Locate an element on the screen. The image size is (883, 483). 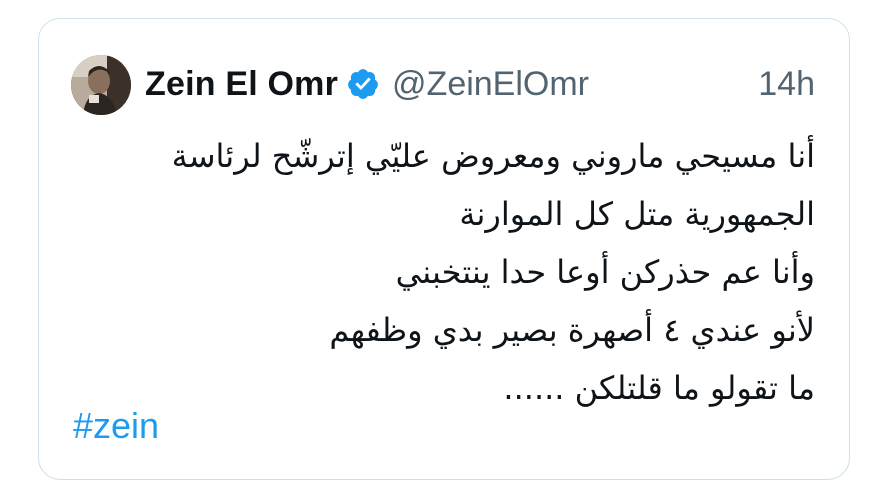
avatar is located at coordinates (101, 85).